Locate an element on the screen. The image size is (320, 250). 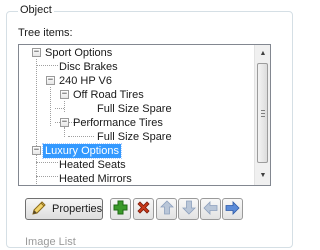
pencil-icon is located at coordinates (39, 209).